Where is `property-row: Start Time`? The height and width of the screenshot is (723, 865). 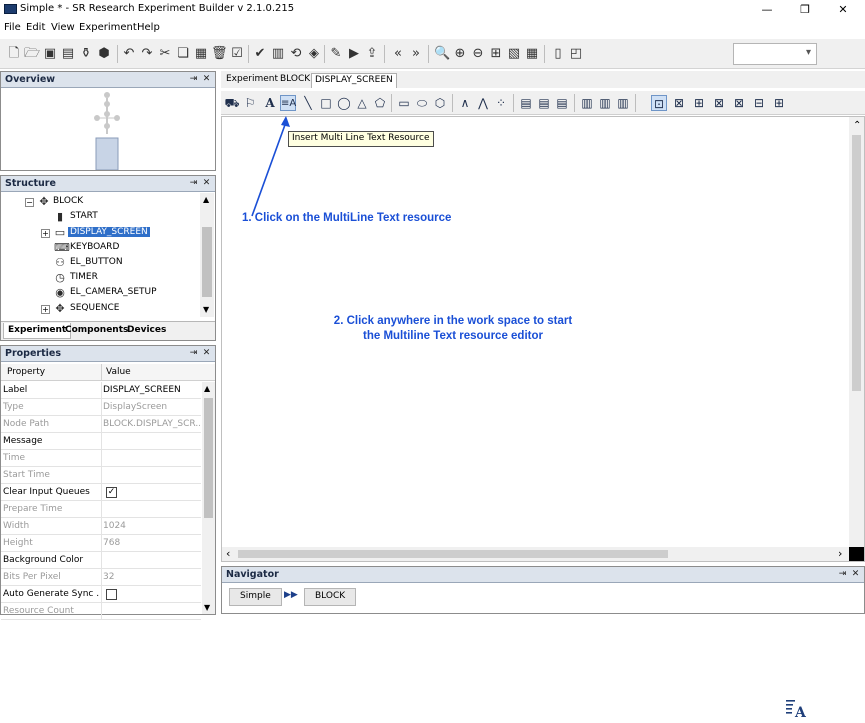 property-row: Start Time is located at coordinates (101, 475).